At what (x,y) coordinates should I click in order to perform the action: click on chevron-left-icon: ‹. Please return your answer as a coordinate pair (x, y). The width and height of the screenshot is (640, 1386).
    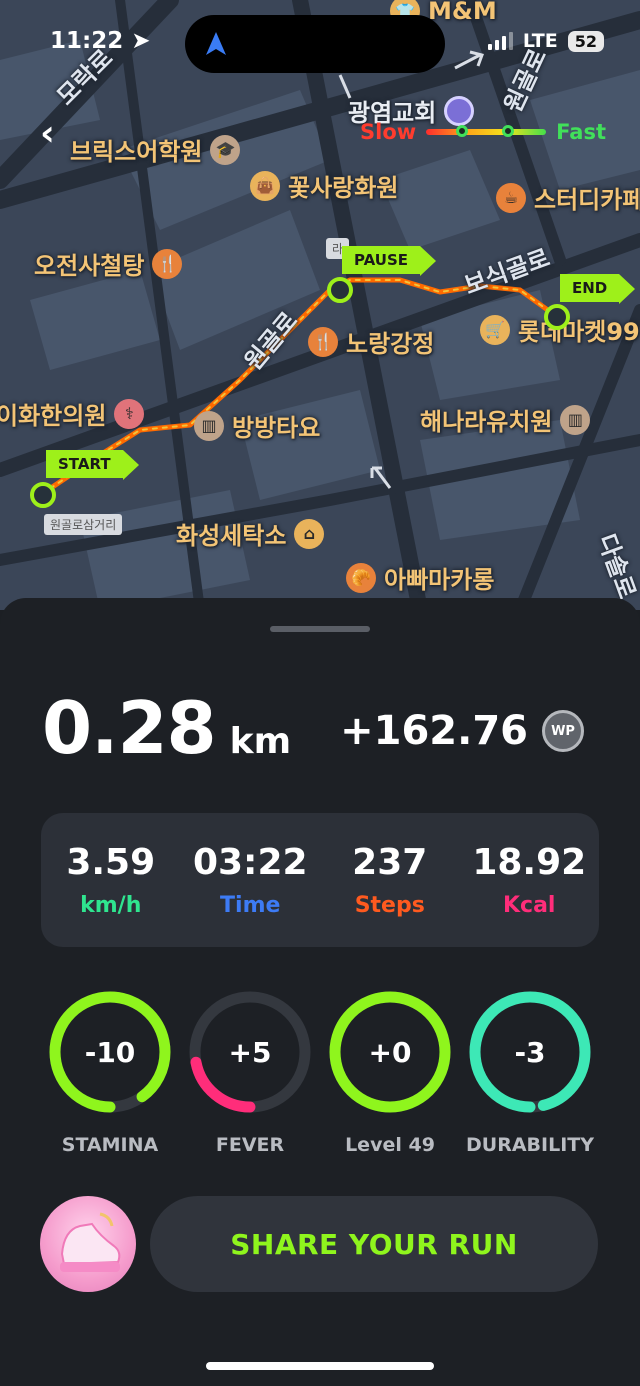
    Looking at the image, I should click on (47, 133).